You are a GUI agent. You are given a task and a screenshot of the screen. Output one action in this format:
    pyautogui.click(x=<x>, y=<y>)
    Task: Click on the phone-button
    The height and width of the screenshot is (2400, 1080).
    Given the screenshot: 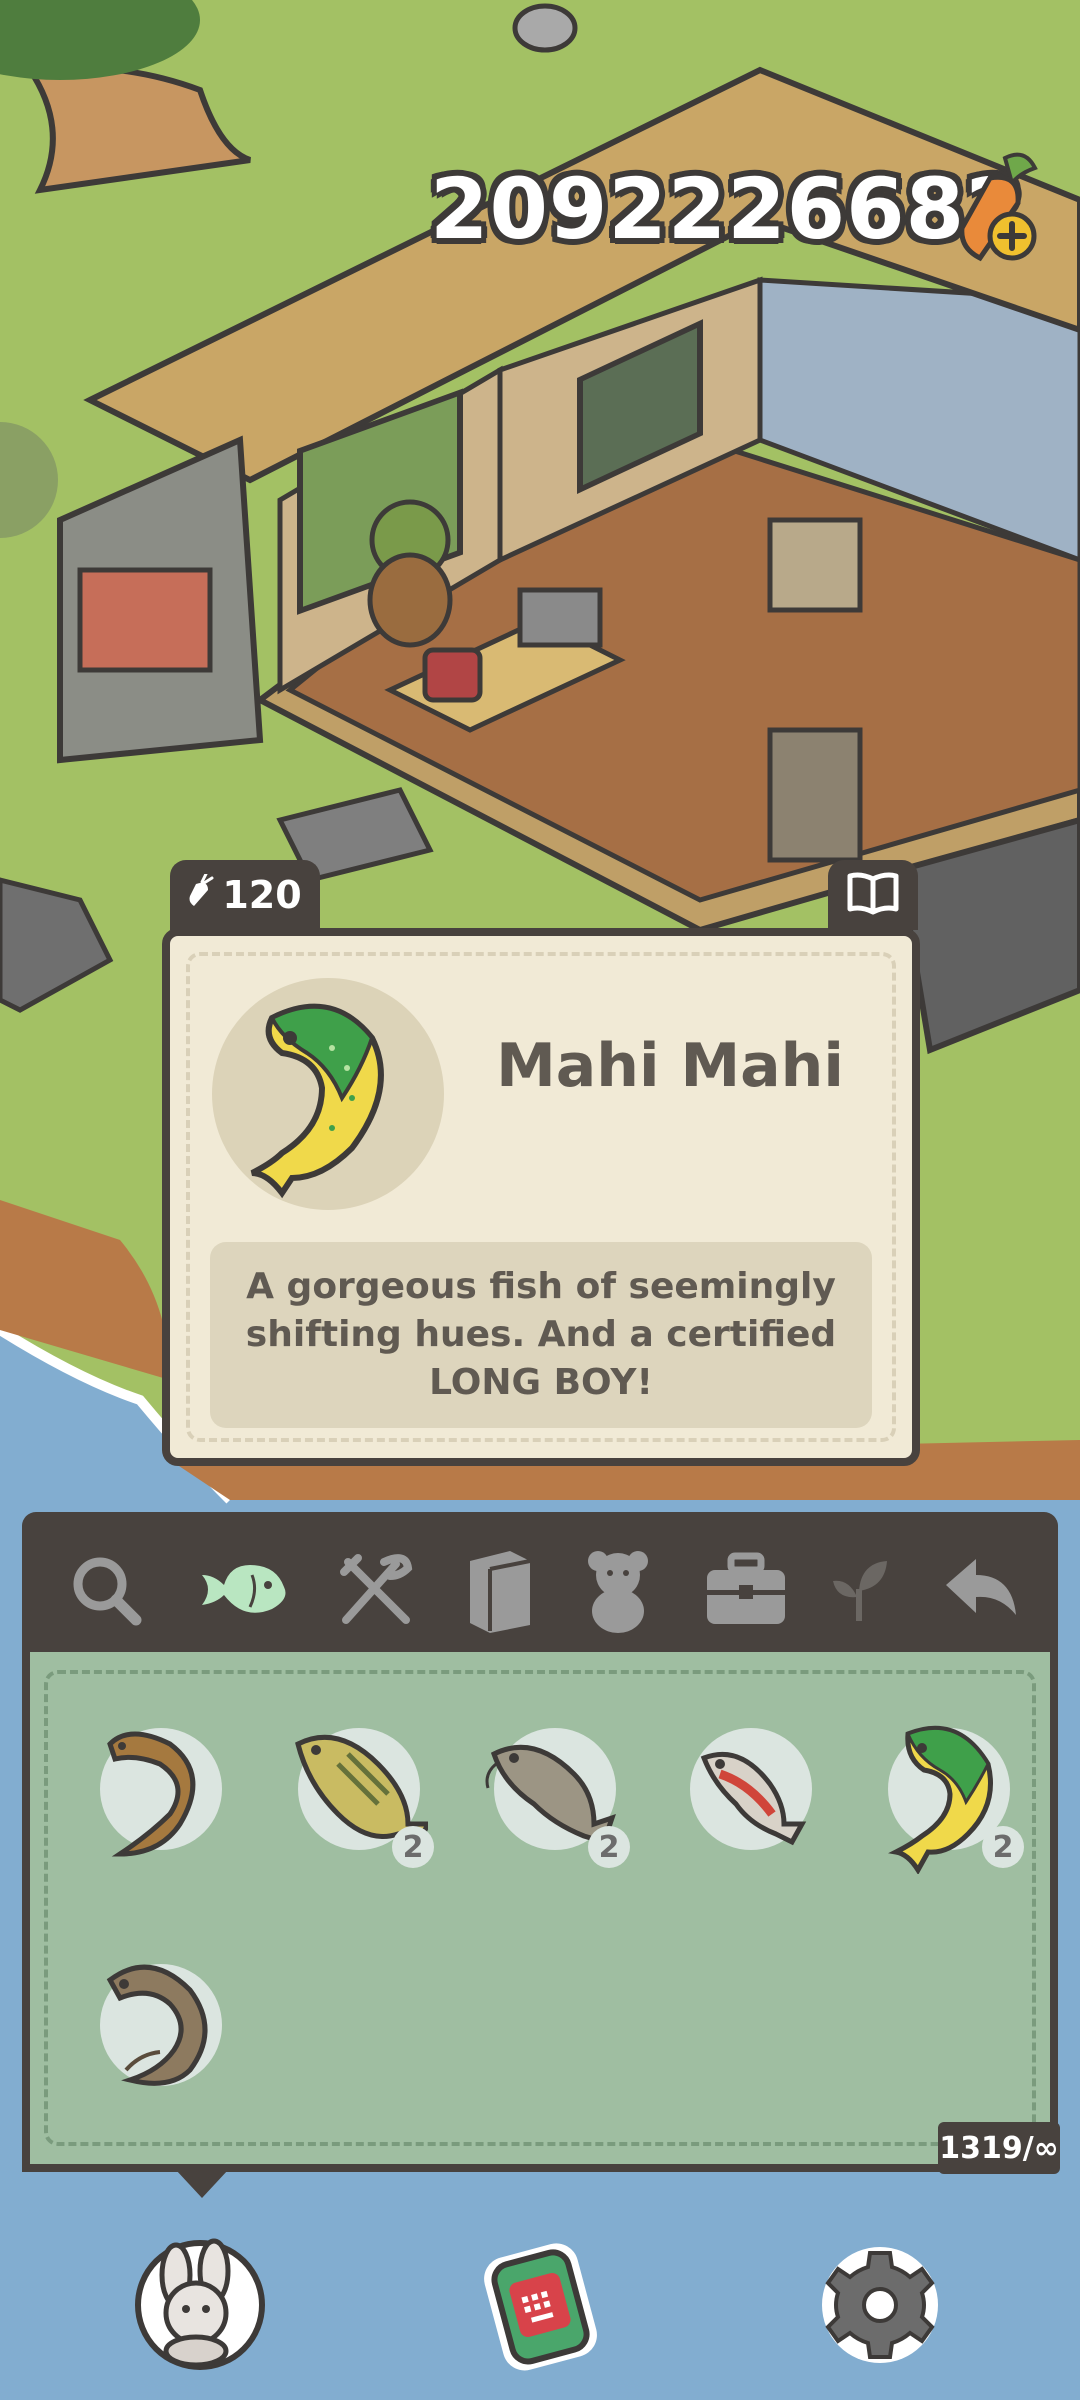 What is the action you would take?
    pyautogui.click(x=540, y=2305)
    